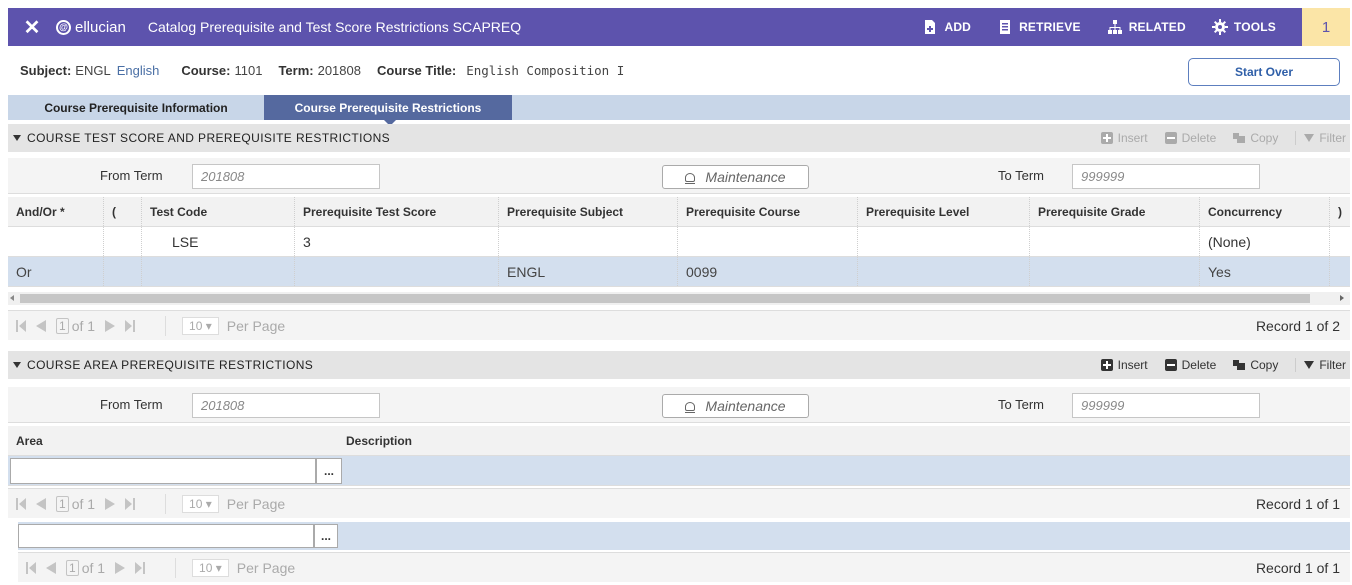 The height and width of the screenshot is (585, 1352). I want to click on retrieve-icon, so click(1005, 27).